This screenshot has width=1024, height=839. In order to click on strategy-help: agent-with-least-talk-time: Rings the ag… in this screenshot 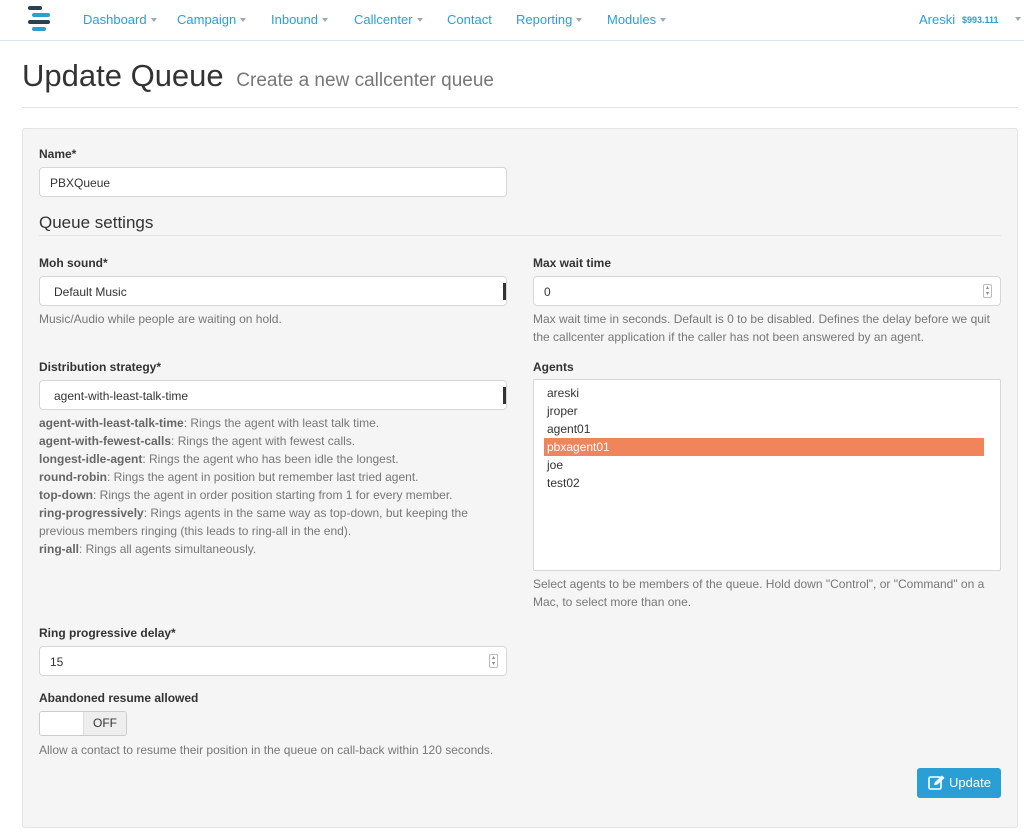, I will do `click(273, 486)`.